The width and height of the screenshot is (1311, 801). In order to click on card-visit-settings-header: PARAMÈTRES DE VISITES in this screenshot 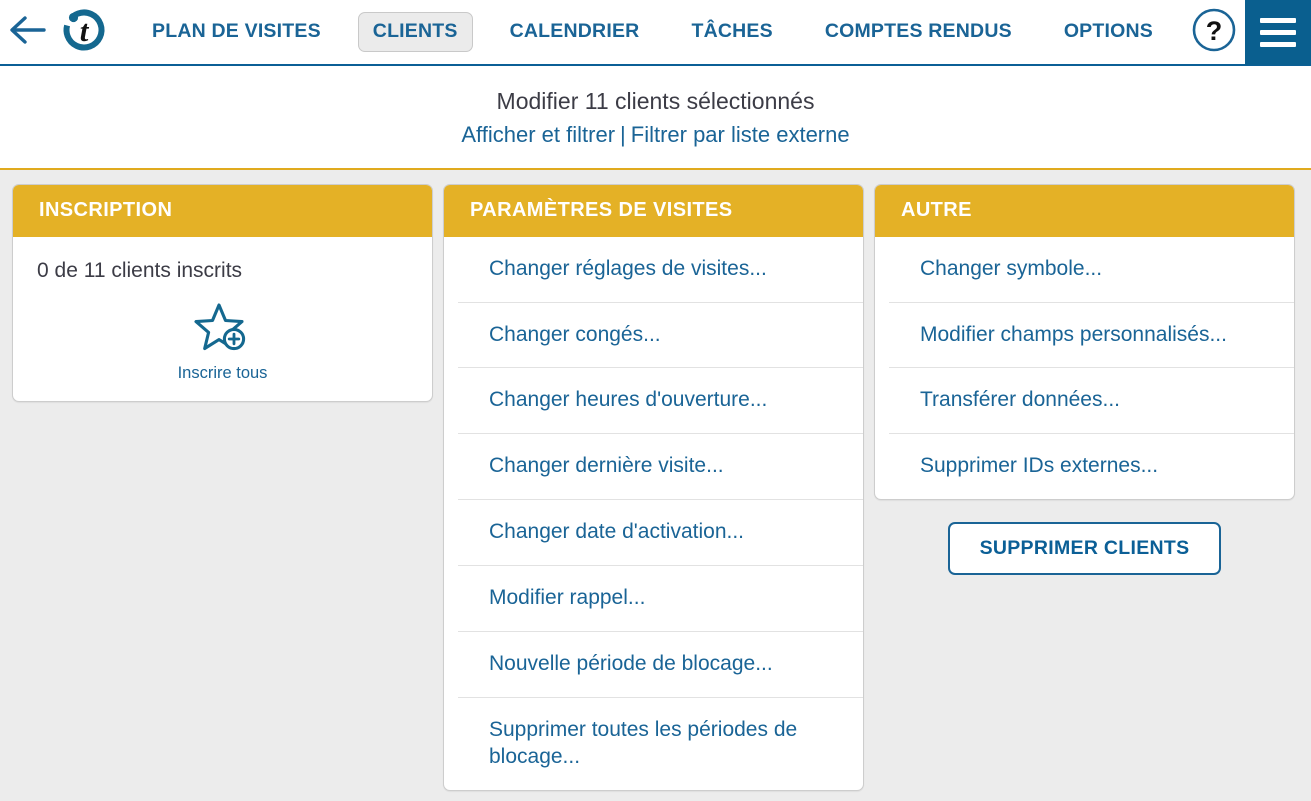, I will do `click(653, 210)`.